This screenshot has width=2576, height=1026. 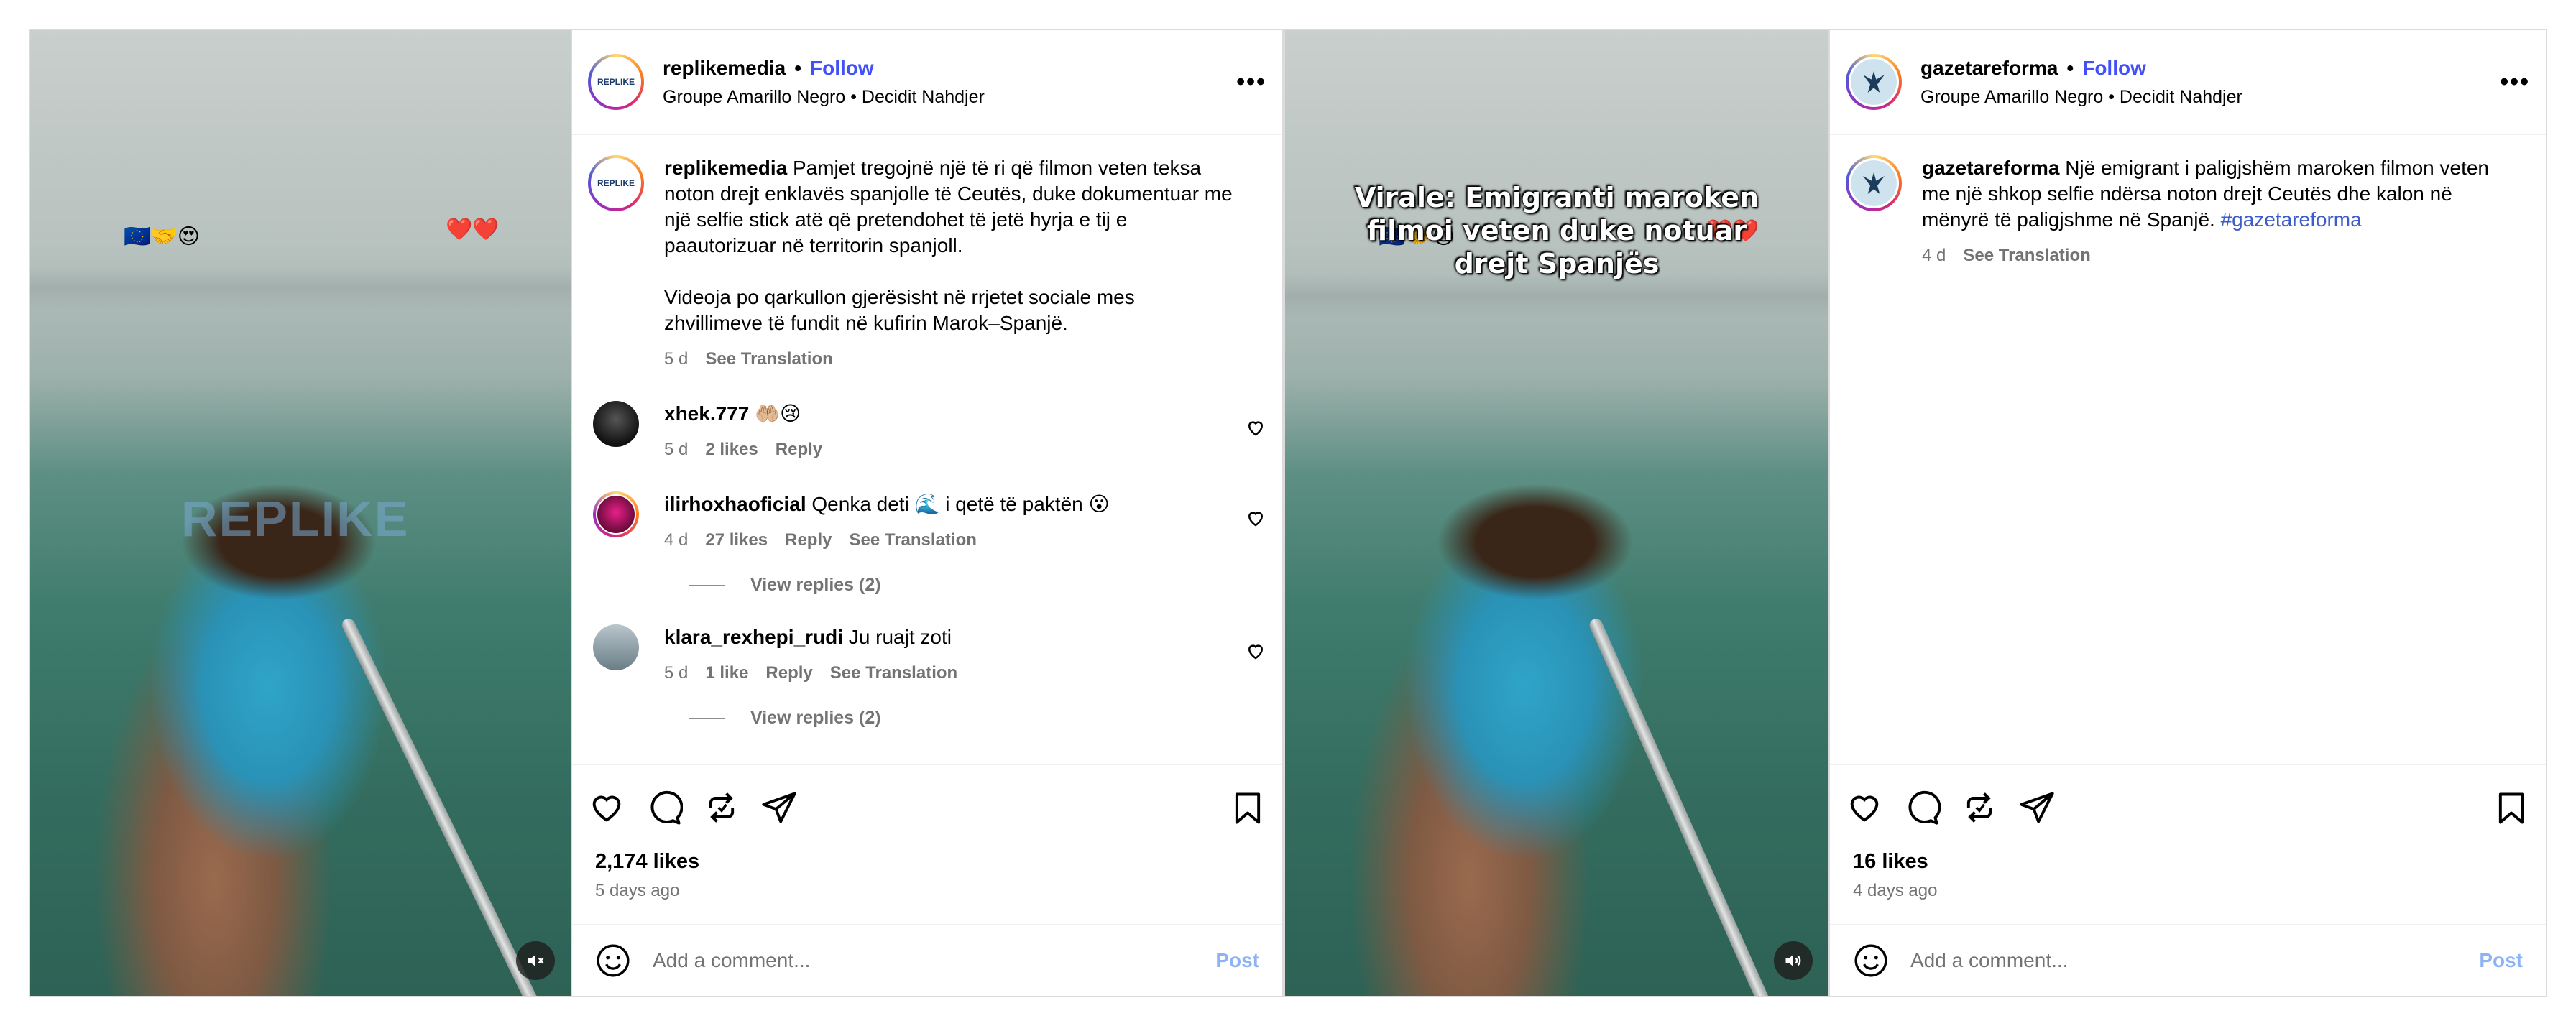 I want to click on avatar: REPLIKE, so click(x=616, y=82).